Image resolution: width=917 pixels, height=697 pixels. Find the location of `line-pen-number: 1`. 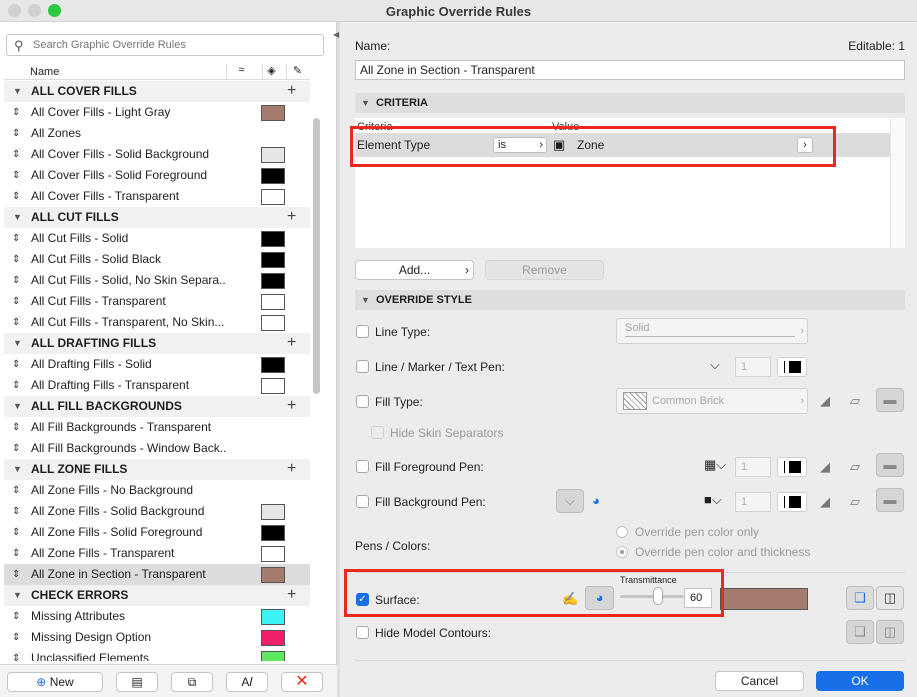

line-pen-number: 1 is located at coordinates (753, 367).